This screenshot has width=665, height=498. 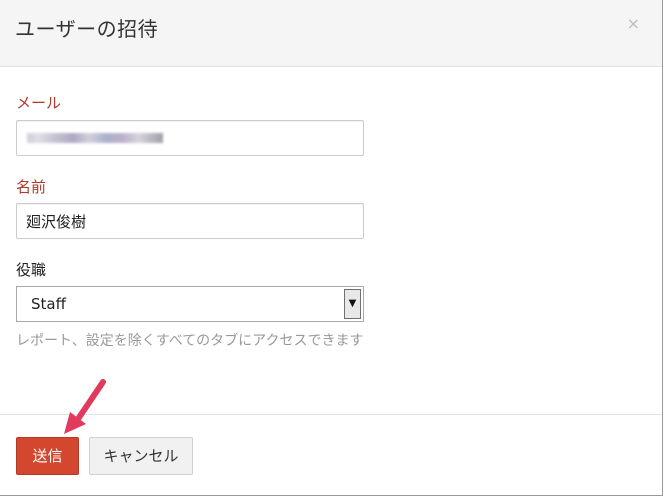 I want to click on redacted-email, so click(x=95, y=138).